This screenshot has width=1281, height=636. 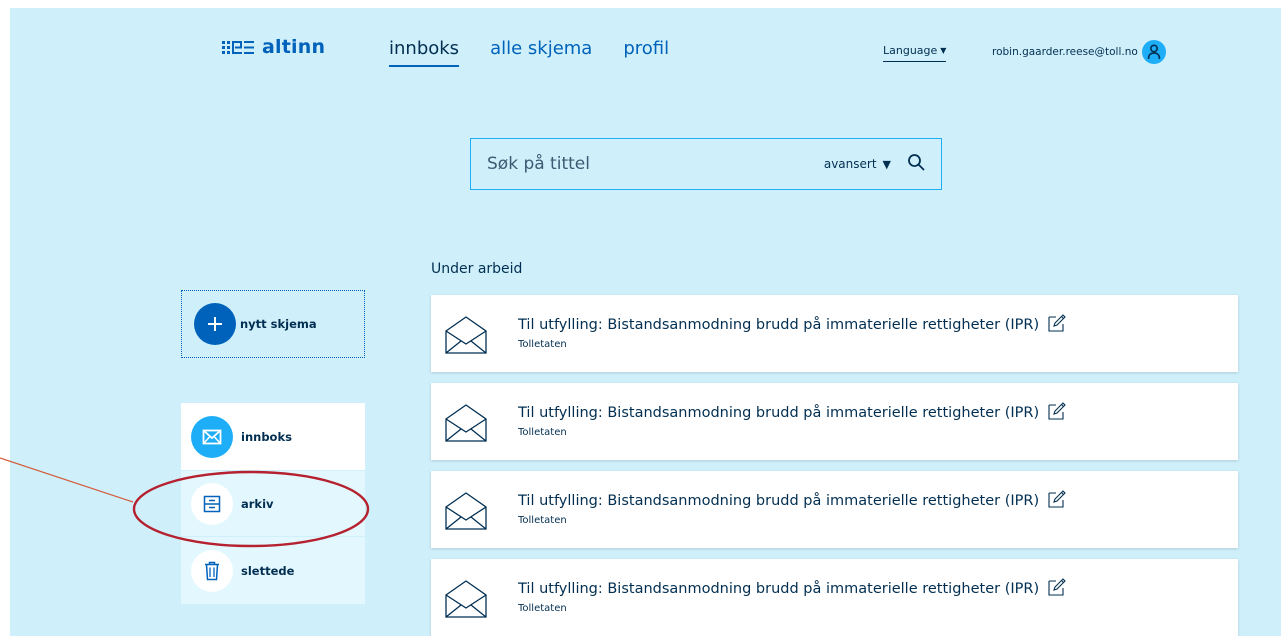 I want to click on sidebar-item-label: slettede, so click(x=268, y=570).